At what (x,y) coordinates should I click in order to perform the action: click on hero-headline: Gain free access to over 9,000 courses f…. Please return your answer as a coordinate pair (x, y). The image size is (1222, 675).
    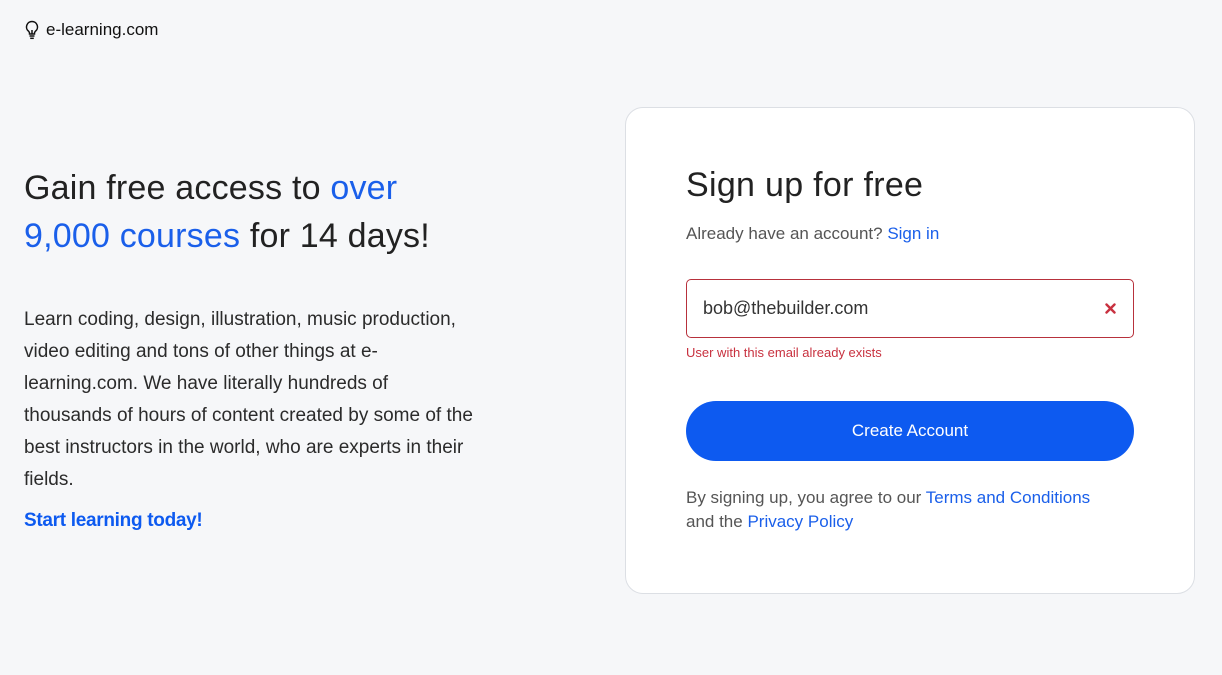
    Looking at the image, I should click on (249, 212).